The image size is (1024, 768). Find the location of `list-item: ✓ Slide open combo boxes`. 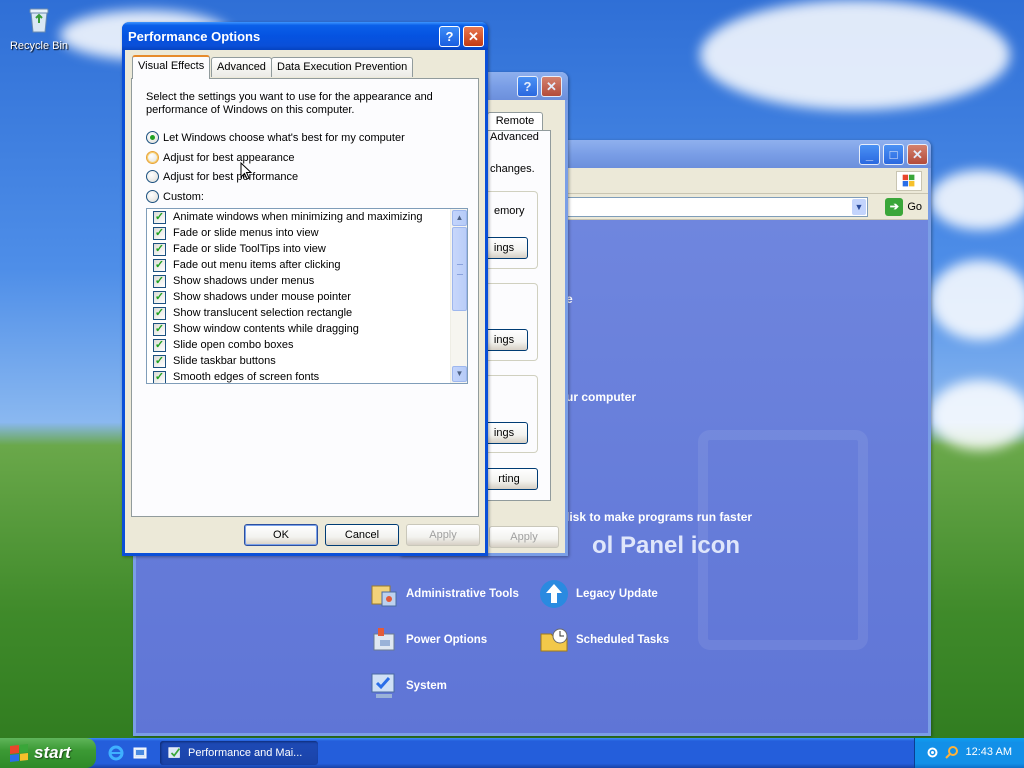

list-item: ✓ Slide open combo boxes is located at coordinates (223, 345).